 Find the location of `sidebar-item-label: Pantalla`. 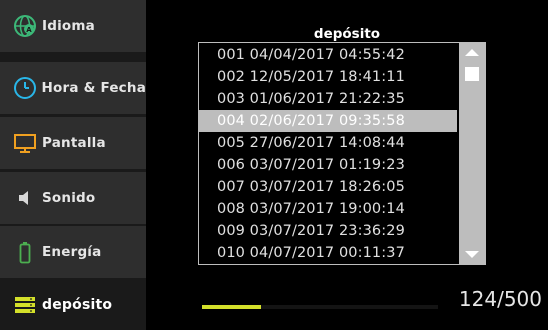

sidebar-item-label: Pantalla is located at coordinates (74, 143).